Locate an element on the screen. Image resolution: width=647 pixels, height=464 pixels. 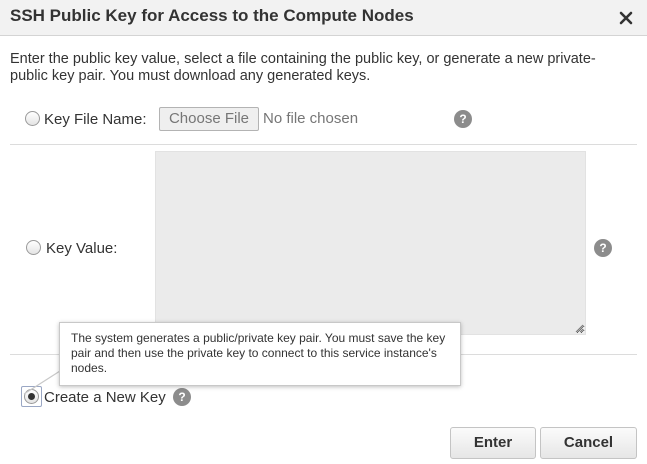
divider is located at coordinates (323, 144).